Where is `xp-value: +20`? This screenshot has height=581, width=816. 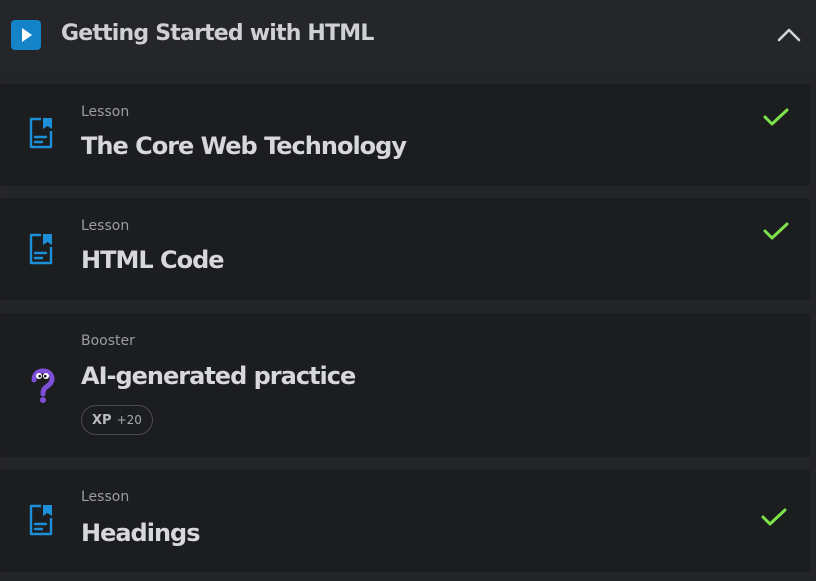 xp-value: +20 is located at coordinates (129, 420).